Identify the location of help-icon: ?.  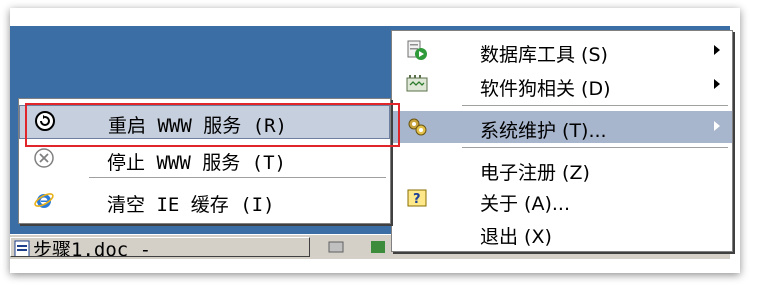
(417, 198).